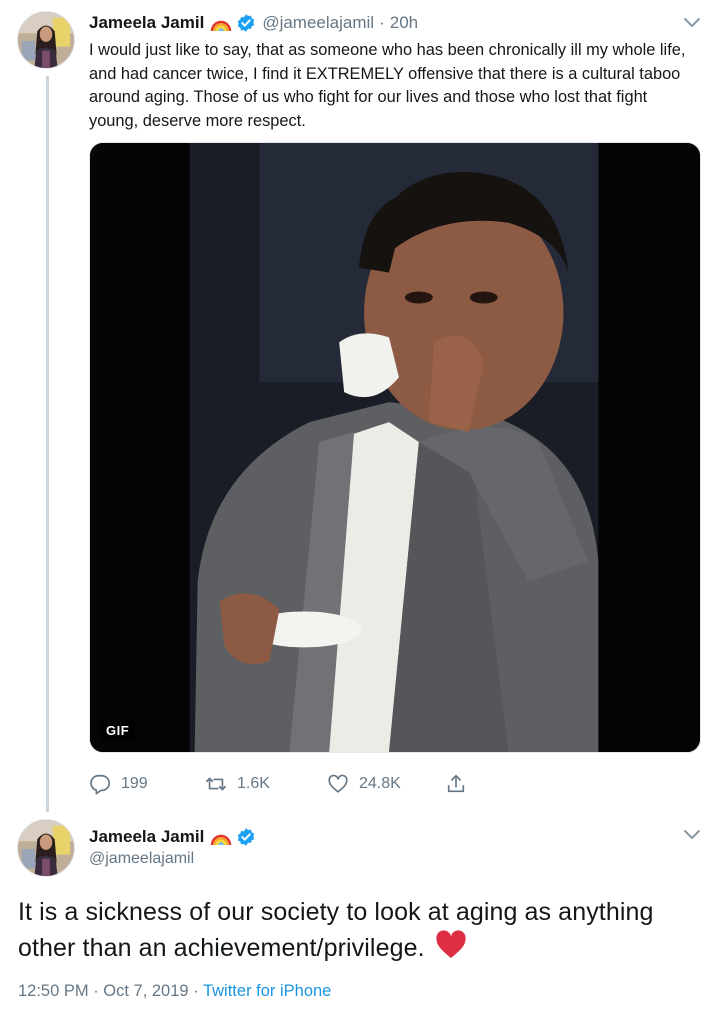 The image size is (720, 1021). I want to click on tweet-timestamp: 12:50 PM · Oct 7, 2019, so click(103, 991).